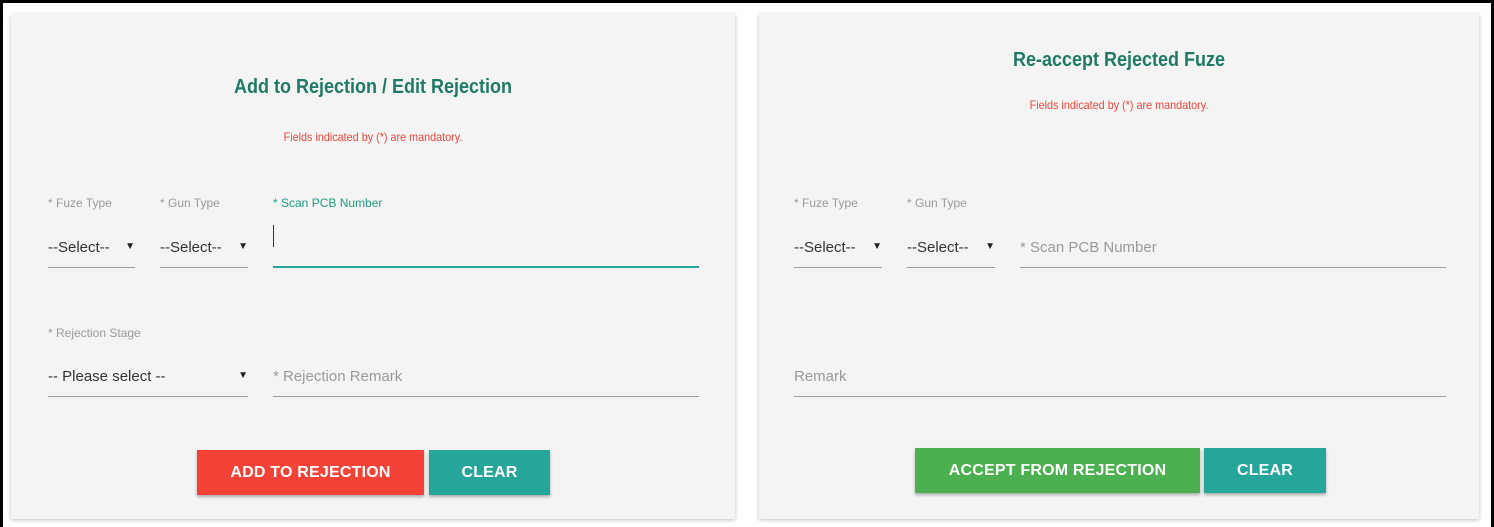 Image resolution: width=1494 pixels, height=527 pixels. Describe the element at coordinates (1119, 60) in the screenshot. I see `reaccept-title: Re-accept Rejected Fuze` at that location.